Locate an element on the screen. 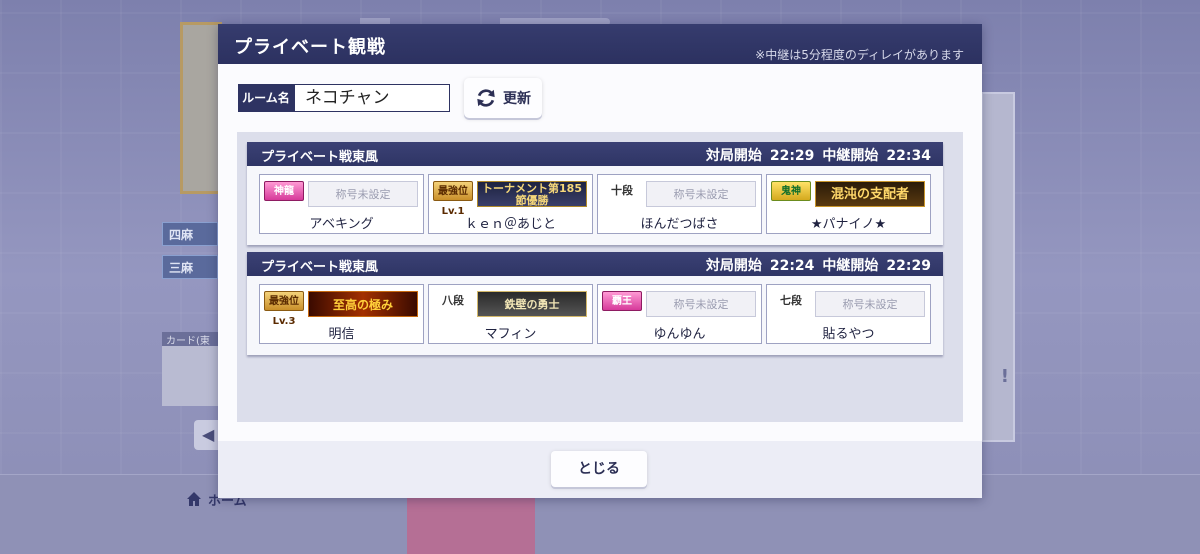 The height and width of the screenshot is (554, 1200). player-slot: 最強位Lv.1 トーナメント第185節優勝 ｋｅｎ＠あじと is located at coordinates (510, 204).